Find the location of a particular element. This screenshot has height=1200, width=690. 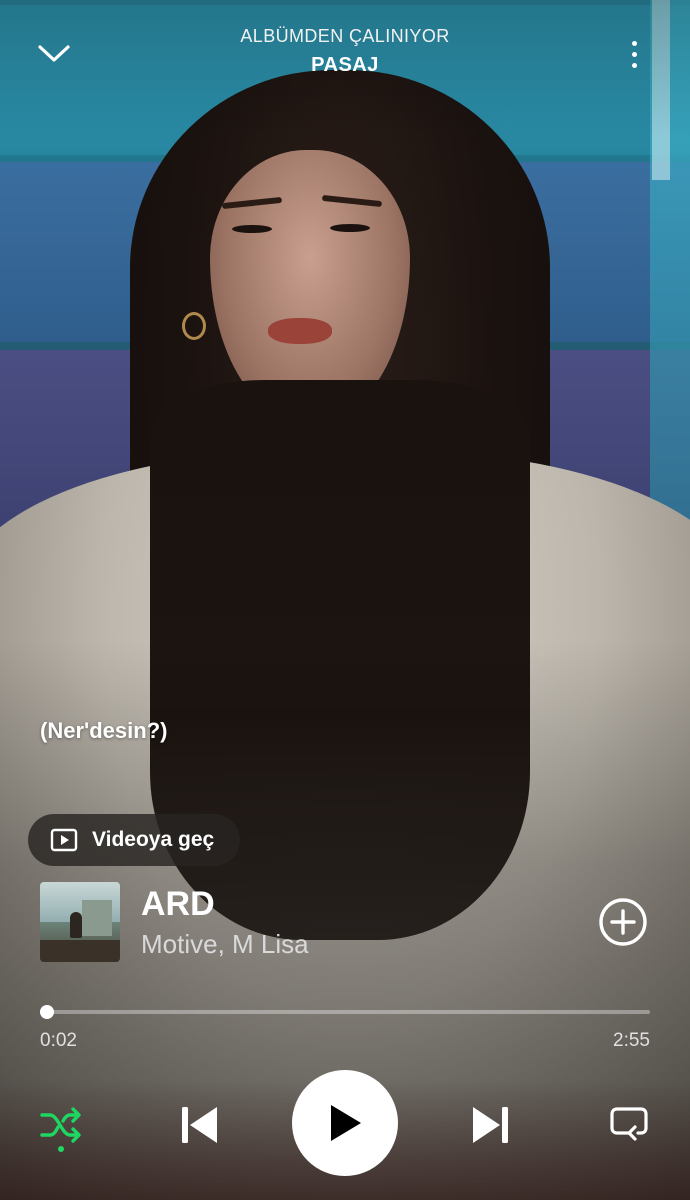

context-name: PASAJ is located at coordinates (345, 65).